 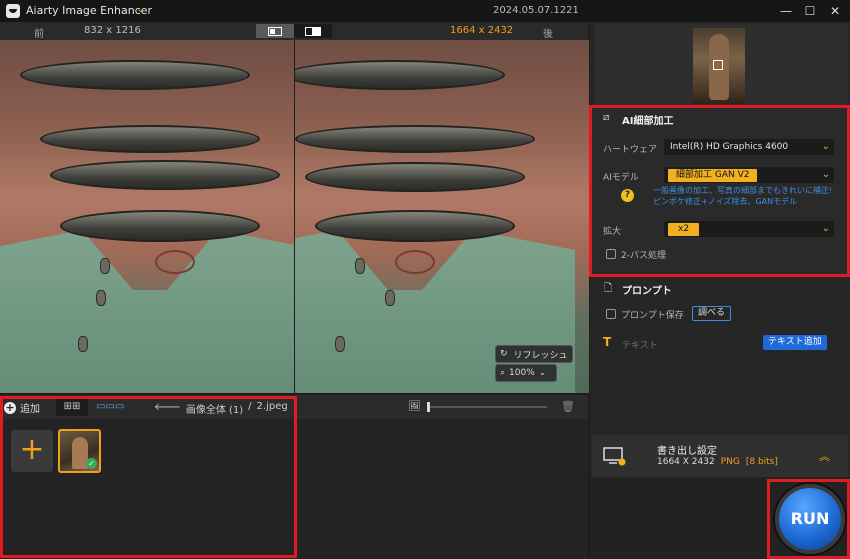 I want to click on add-label: 追加, so click(x=30, y=409).